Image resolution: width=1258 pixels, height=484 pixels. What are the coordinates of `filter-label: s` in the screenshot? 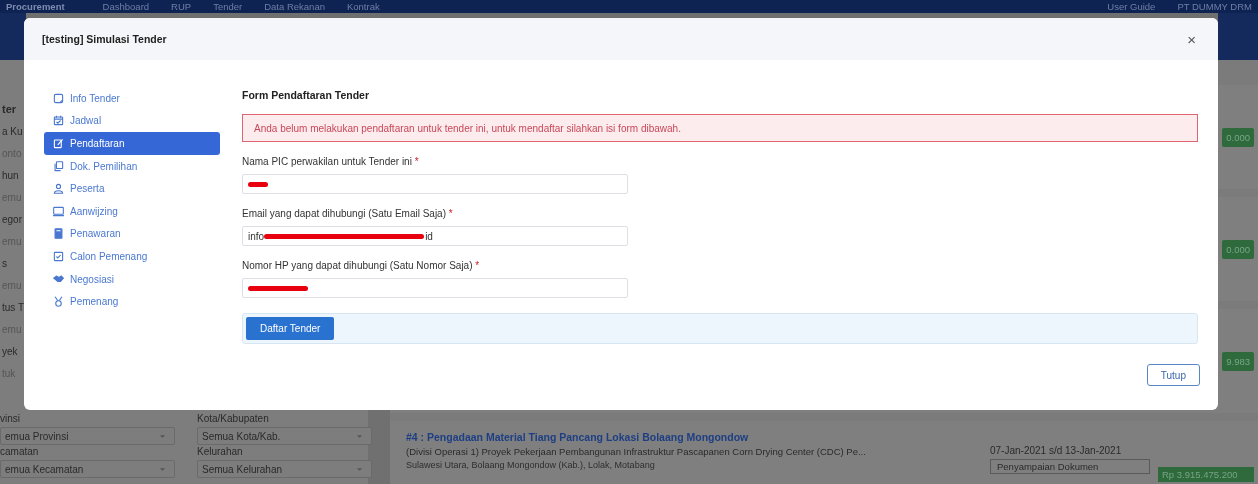 It's located at (4, 263).